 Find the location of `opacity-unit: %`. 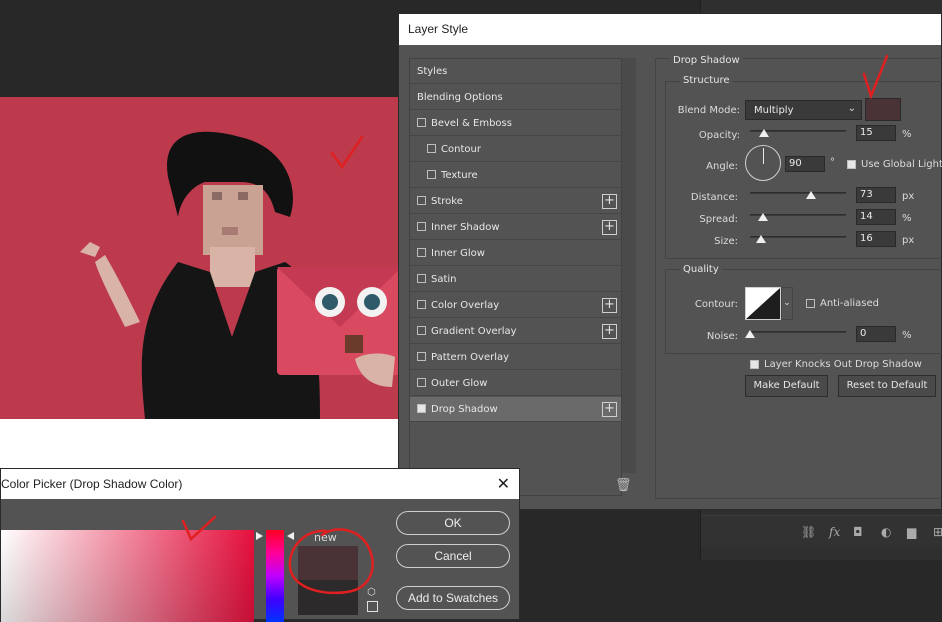

opacity-unit: % is located at coordinates (907, 134).